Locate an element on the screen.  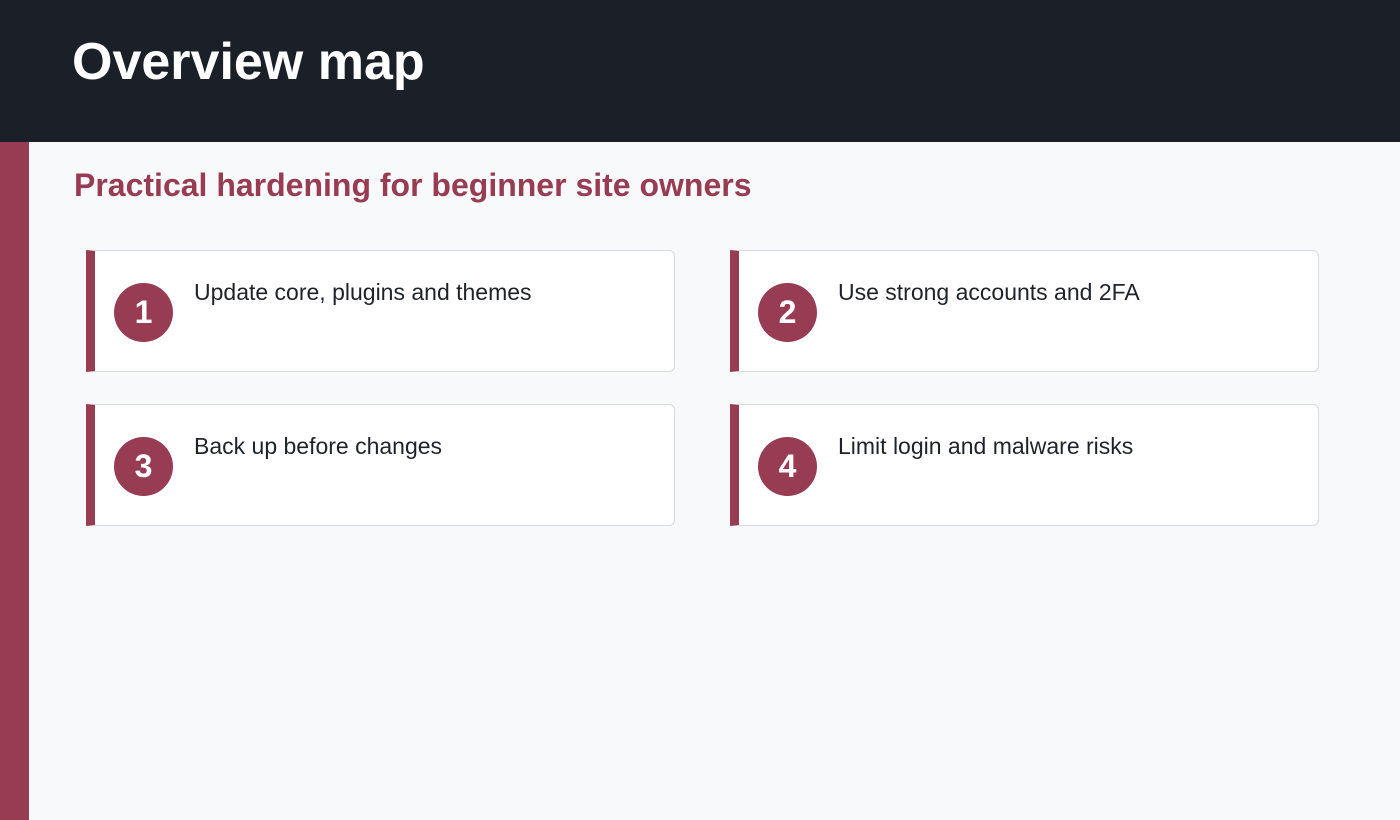
step-text: Use strong accounts and 2FA is located at coordinates (989, 292).